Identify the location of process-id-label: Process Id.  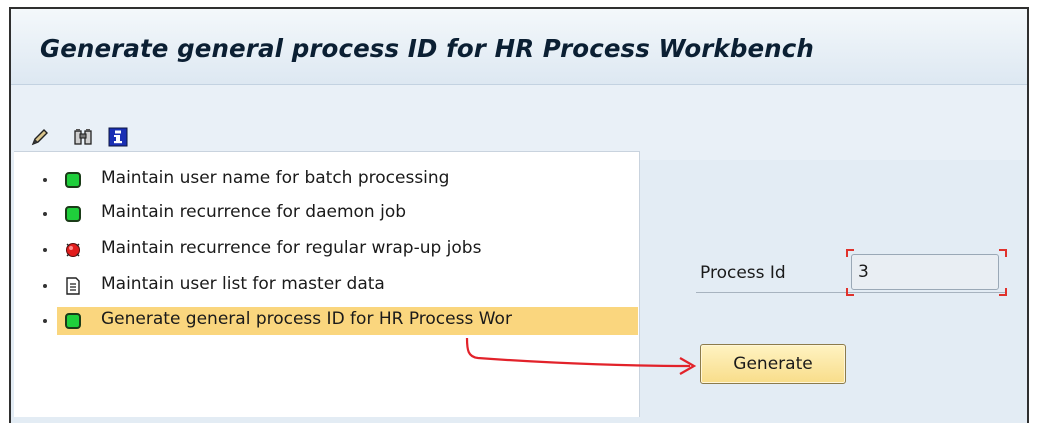
(743, 273).